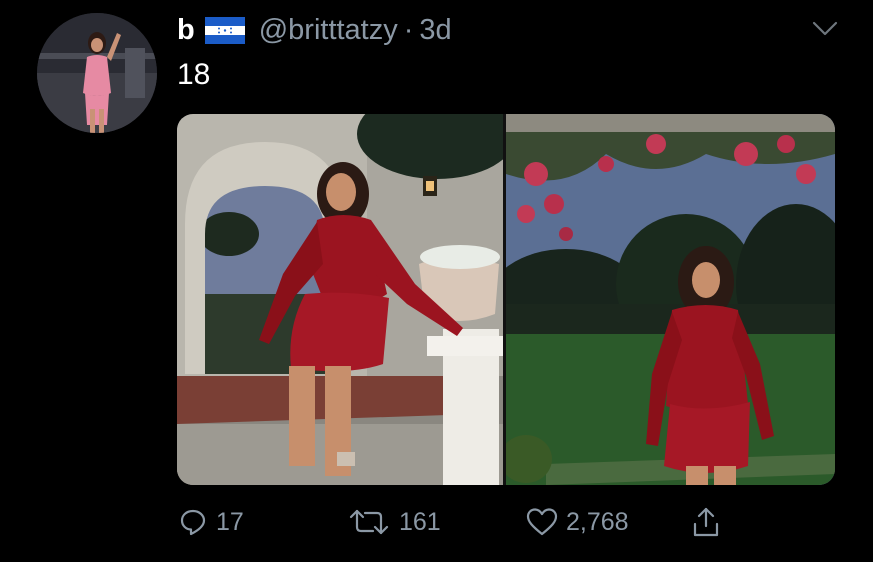 The height and width of the screenshot is (562, 873). What do you see at coordinates (194, 74) in the screenshot?
I see `tweet-text: 18` at bounding box center [194, 74].